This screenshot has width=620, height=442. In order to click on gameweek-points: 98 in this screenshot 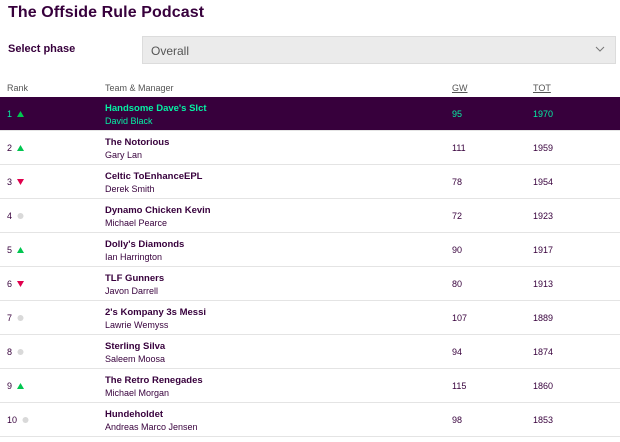, I will do `click(457, 420)`.